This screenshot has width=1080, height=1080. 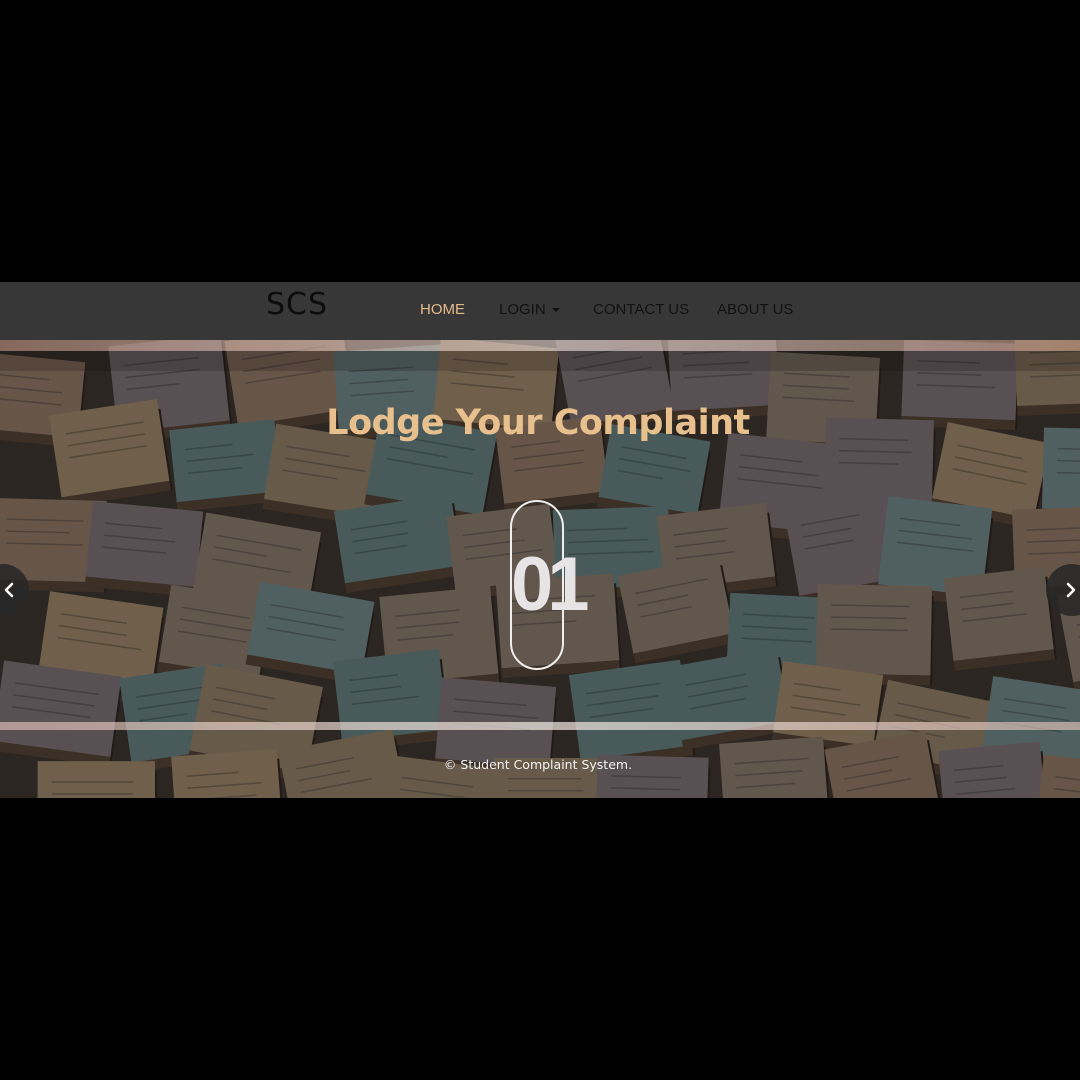 I want to click on hero-band-top, so click(x=540, y=345).